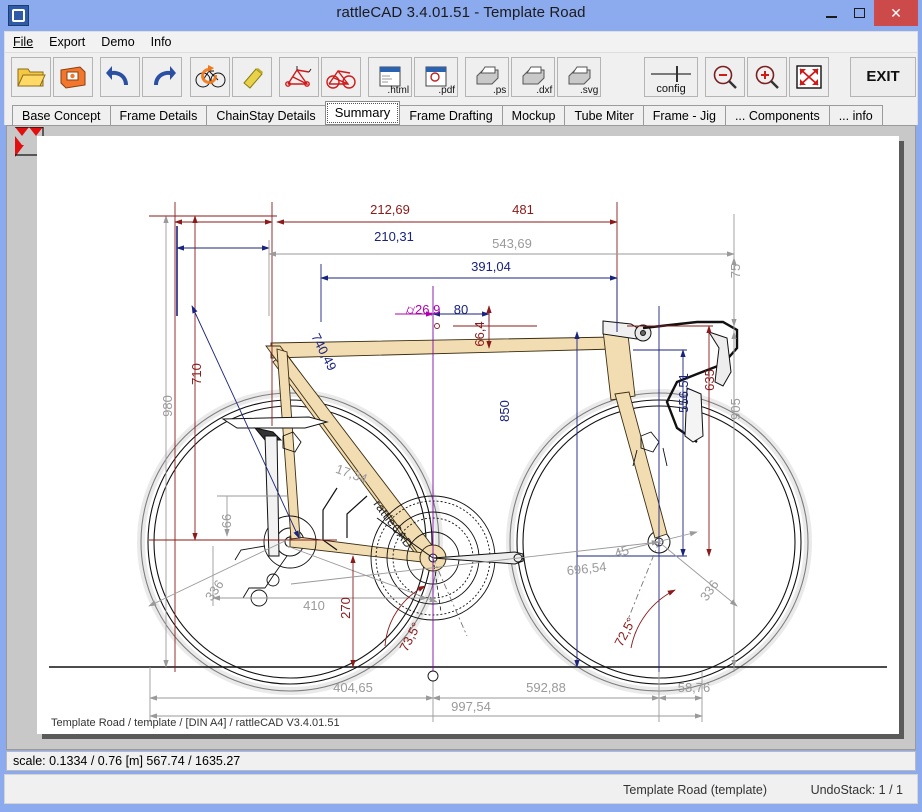 The width and height of the screenshot is (922, 812). What do you see at coordinates (479, 333) in the screenshot?
I see `dim-66-4: 66,4` at bounding box center [479, 333].